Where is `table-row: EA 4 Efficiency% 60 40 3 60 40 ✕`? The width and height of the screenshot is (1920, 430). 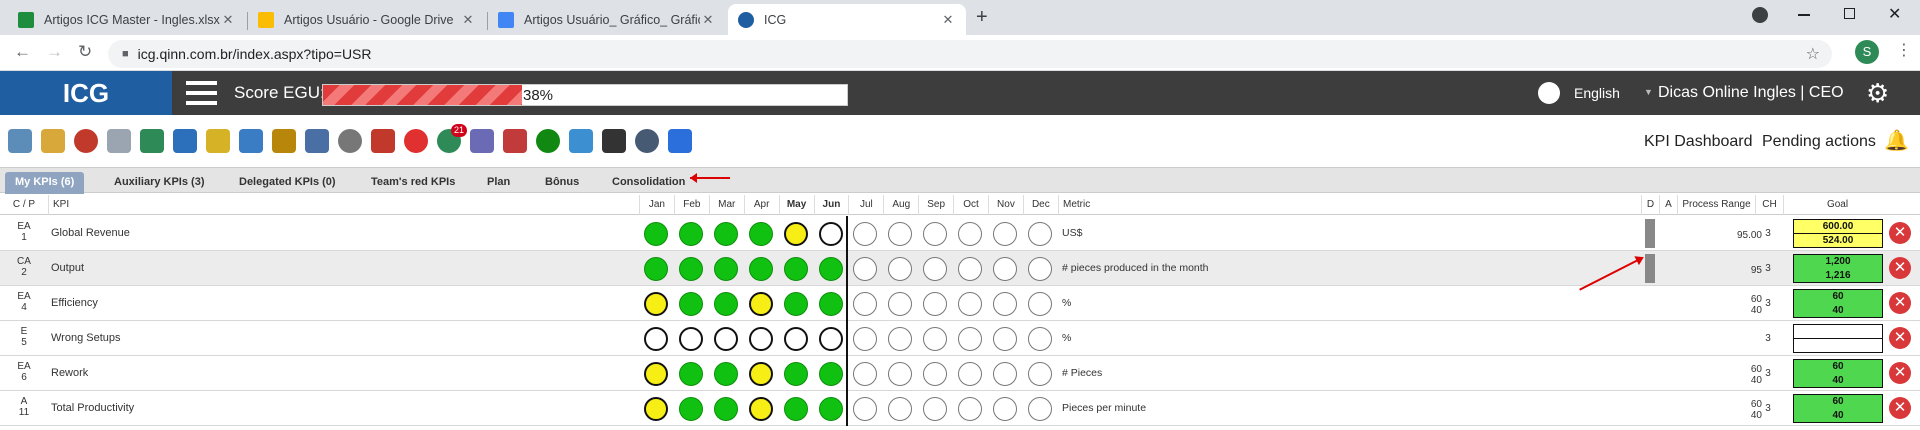 table-row: EA 4 Efficiency% 60 40 3 60 40 ✕ is located at coordinates (960, 303).